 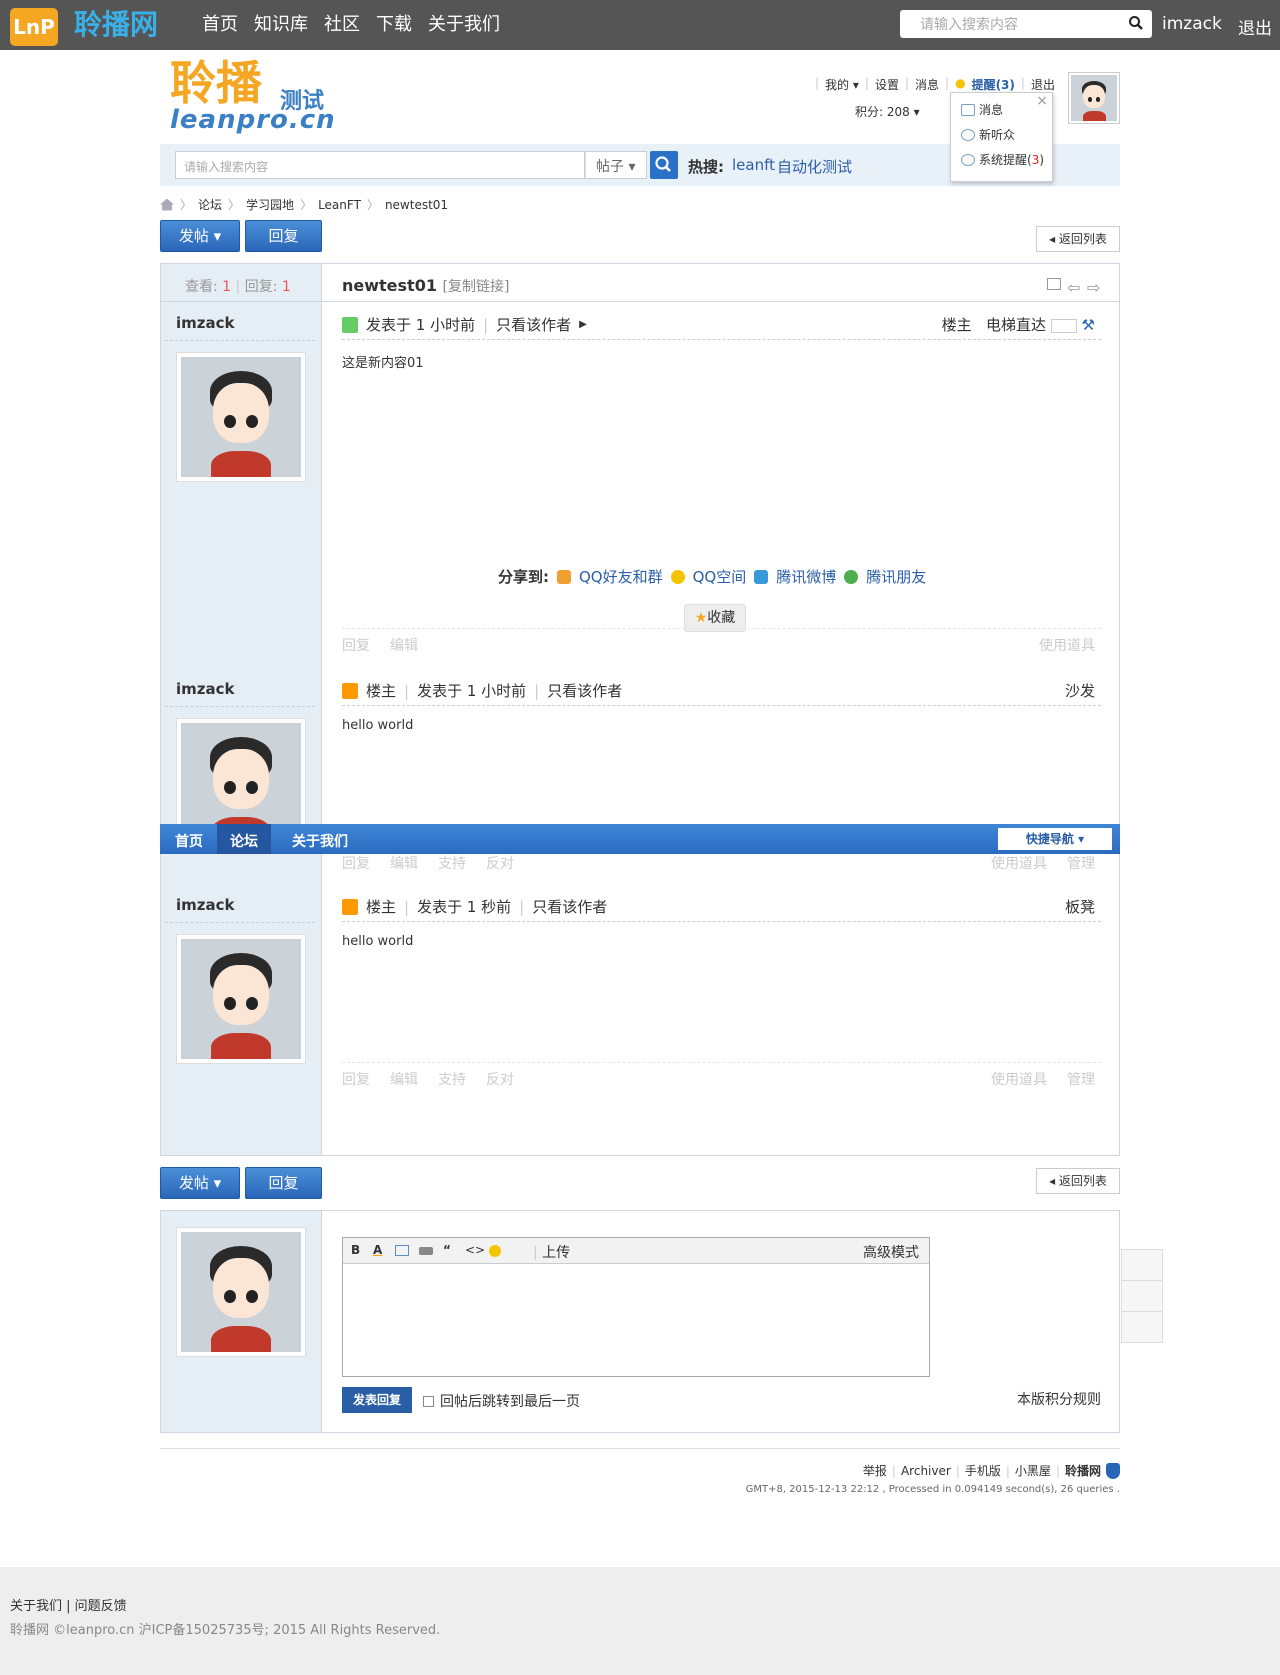 I want to click on popup-item-system: 系统提醒(3), so click(x=1002, y=159).